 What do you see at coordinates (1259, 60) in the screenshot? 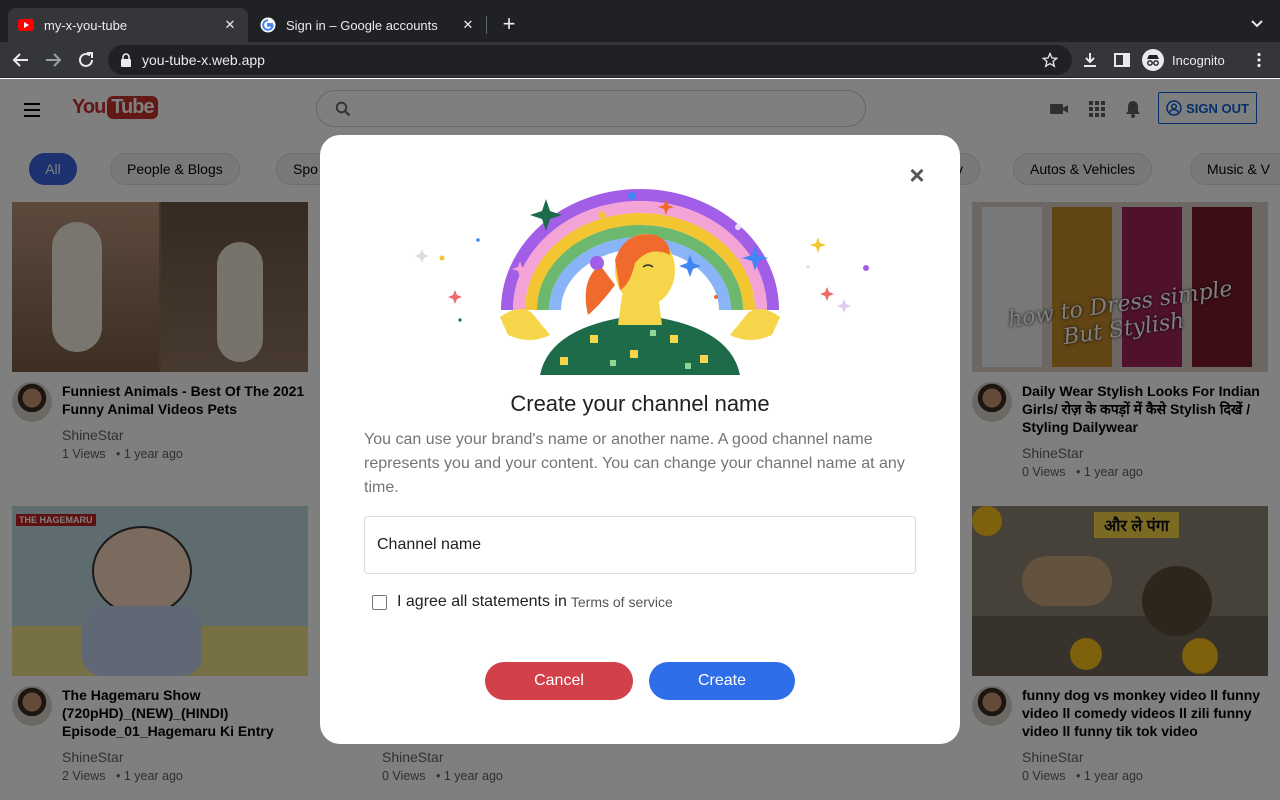
I see `more-options-icon` at bounding box center [1259, 60].